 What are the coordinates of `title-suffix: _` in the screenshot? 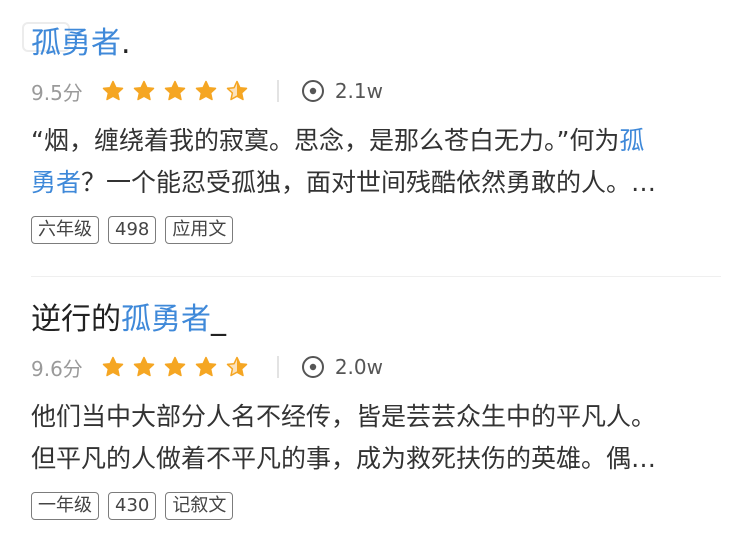 It's located at (218, 319).